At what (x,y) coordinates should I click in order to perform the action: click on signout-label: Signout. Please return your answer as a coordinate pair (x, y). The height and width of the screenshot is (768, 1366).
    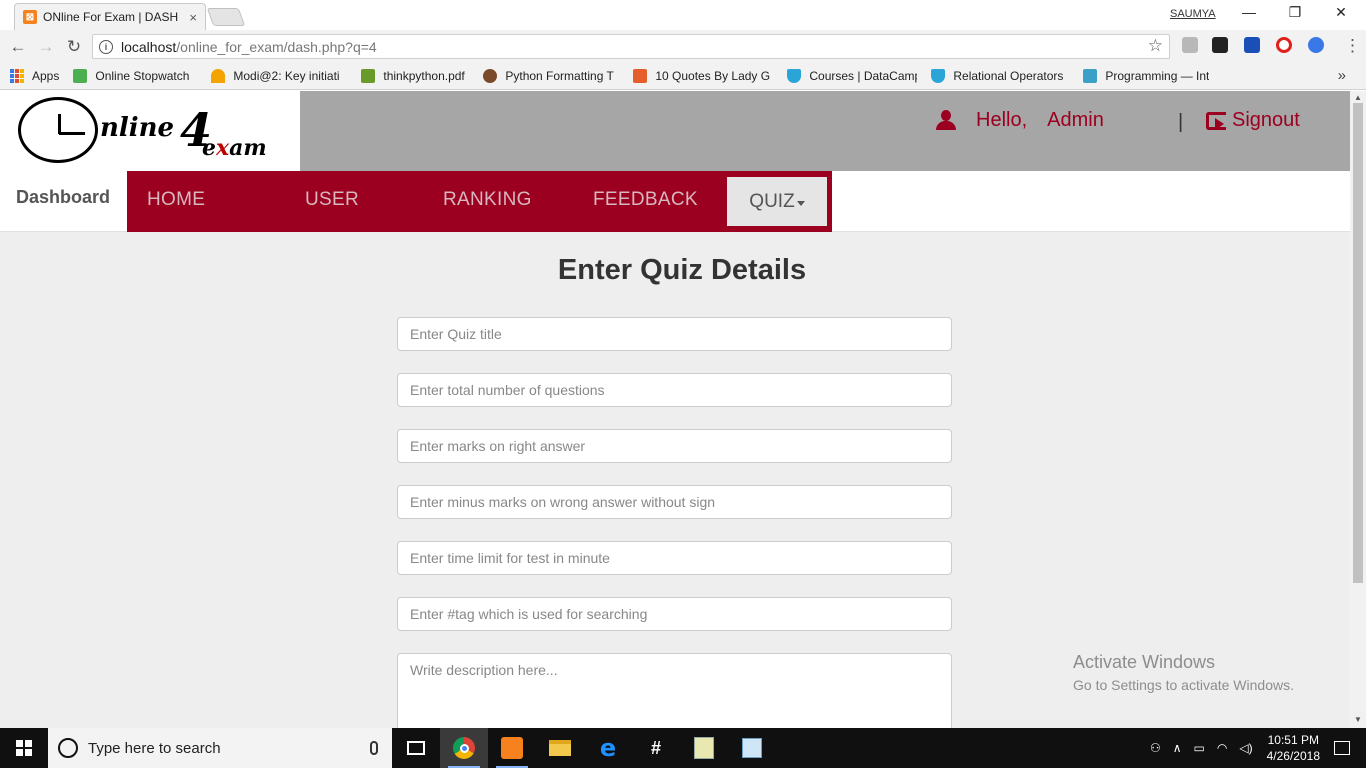
    Looking at the image, I should click on (1266, 120).